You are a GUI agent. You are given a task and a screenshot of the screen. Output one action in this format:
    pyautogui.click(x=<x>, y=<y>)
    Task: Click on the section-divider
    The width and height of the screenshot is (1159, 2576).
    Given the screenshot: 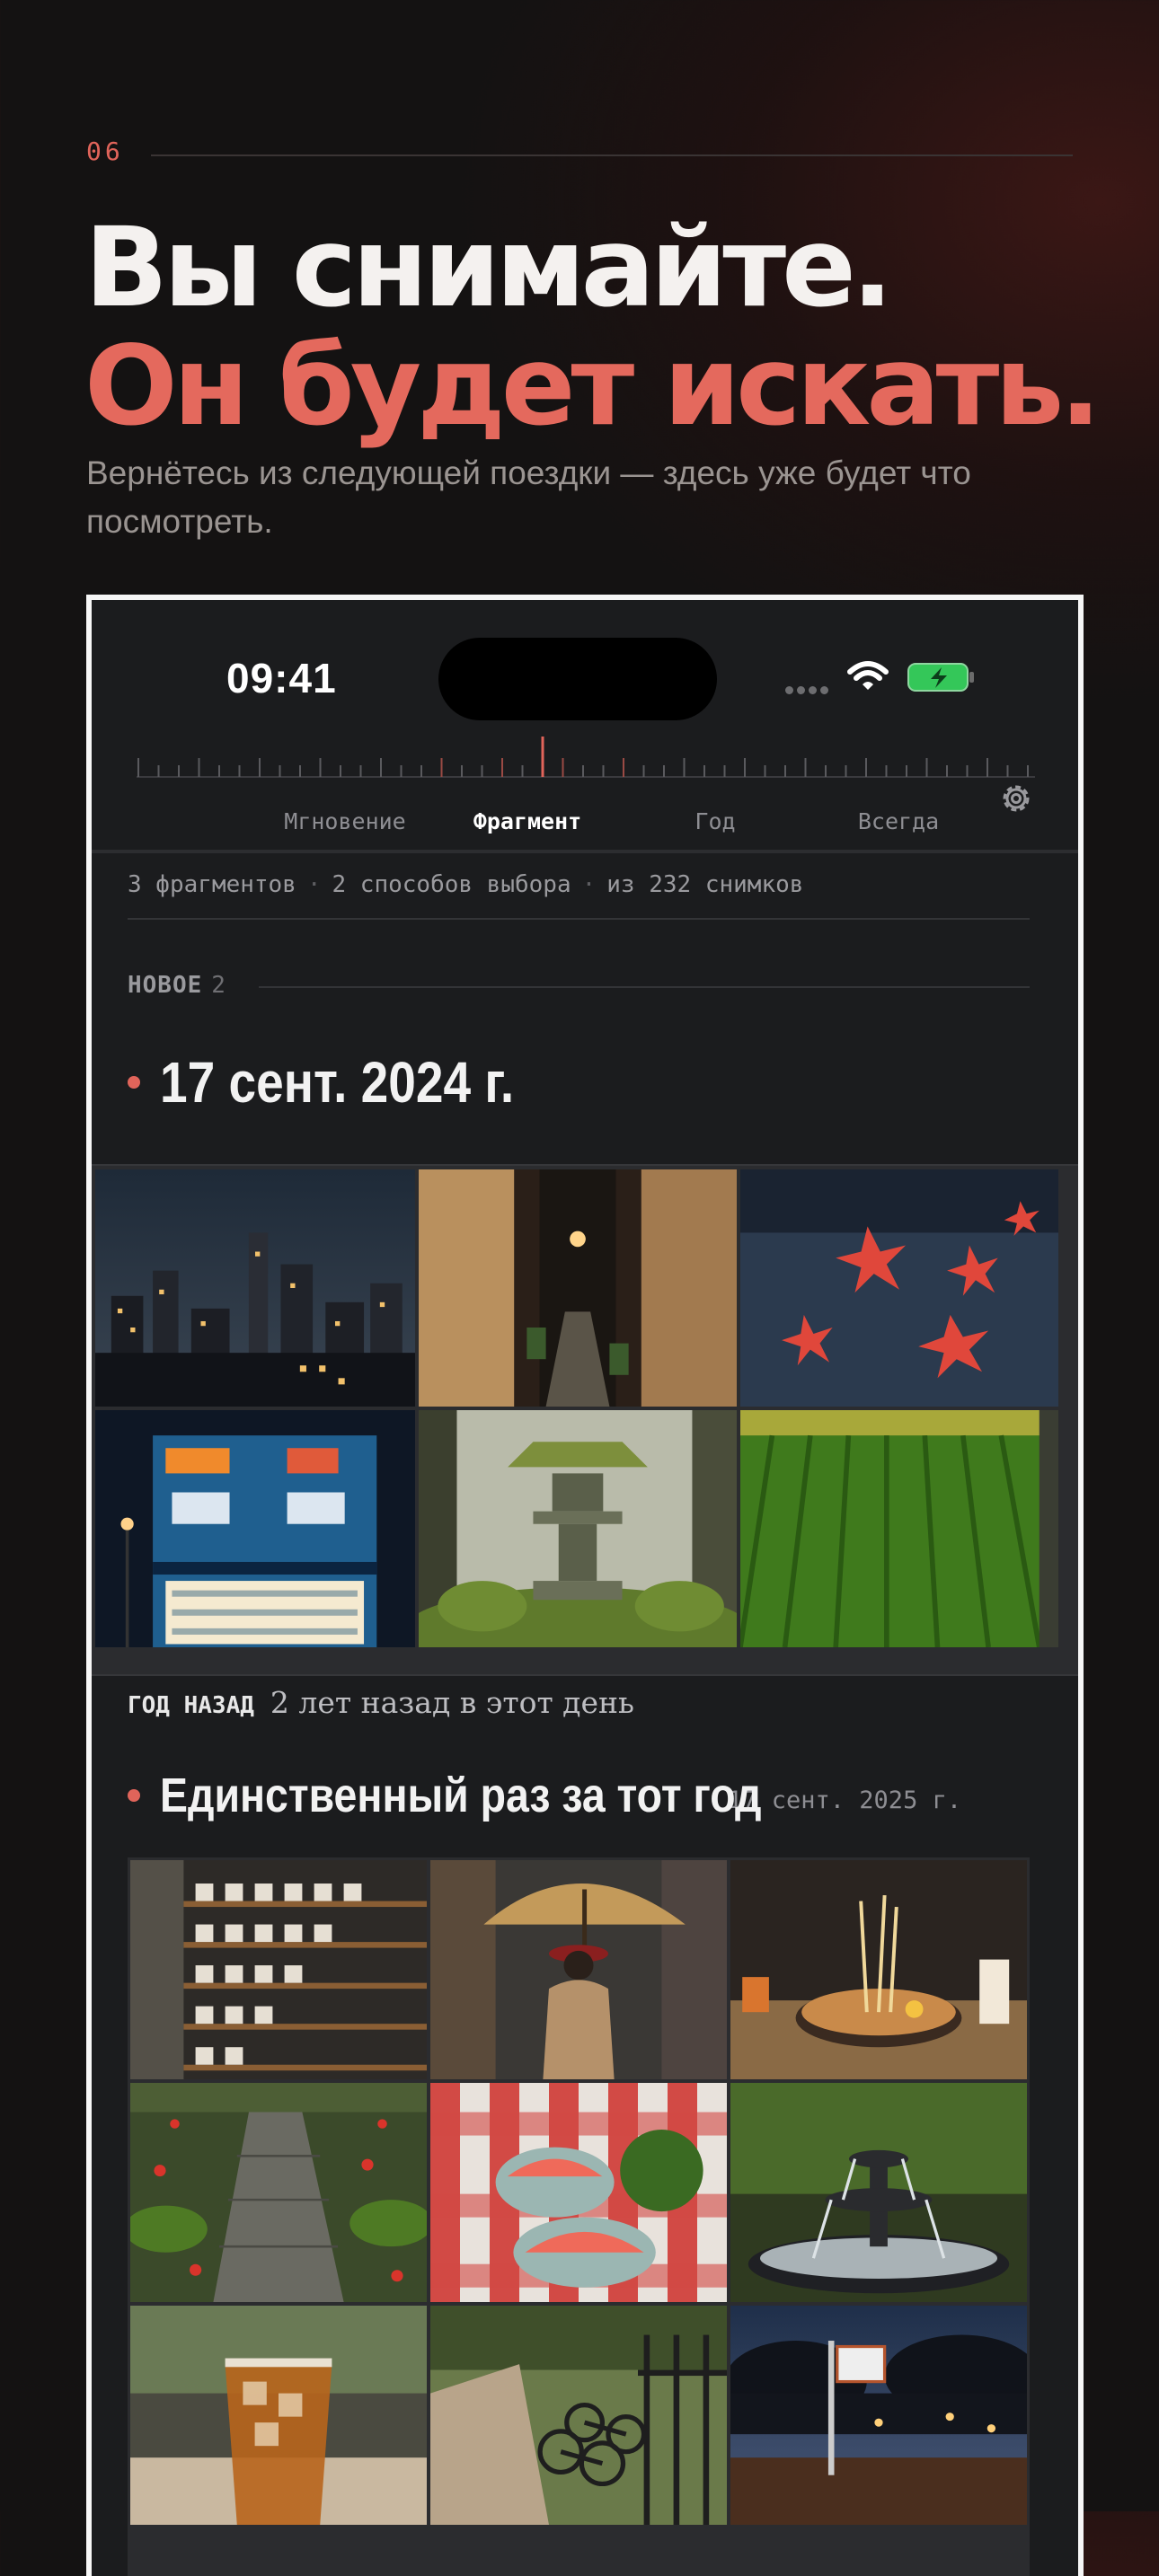 What is the action you would take?
    pyautogui.click(x=612, y=155)
    